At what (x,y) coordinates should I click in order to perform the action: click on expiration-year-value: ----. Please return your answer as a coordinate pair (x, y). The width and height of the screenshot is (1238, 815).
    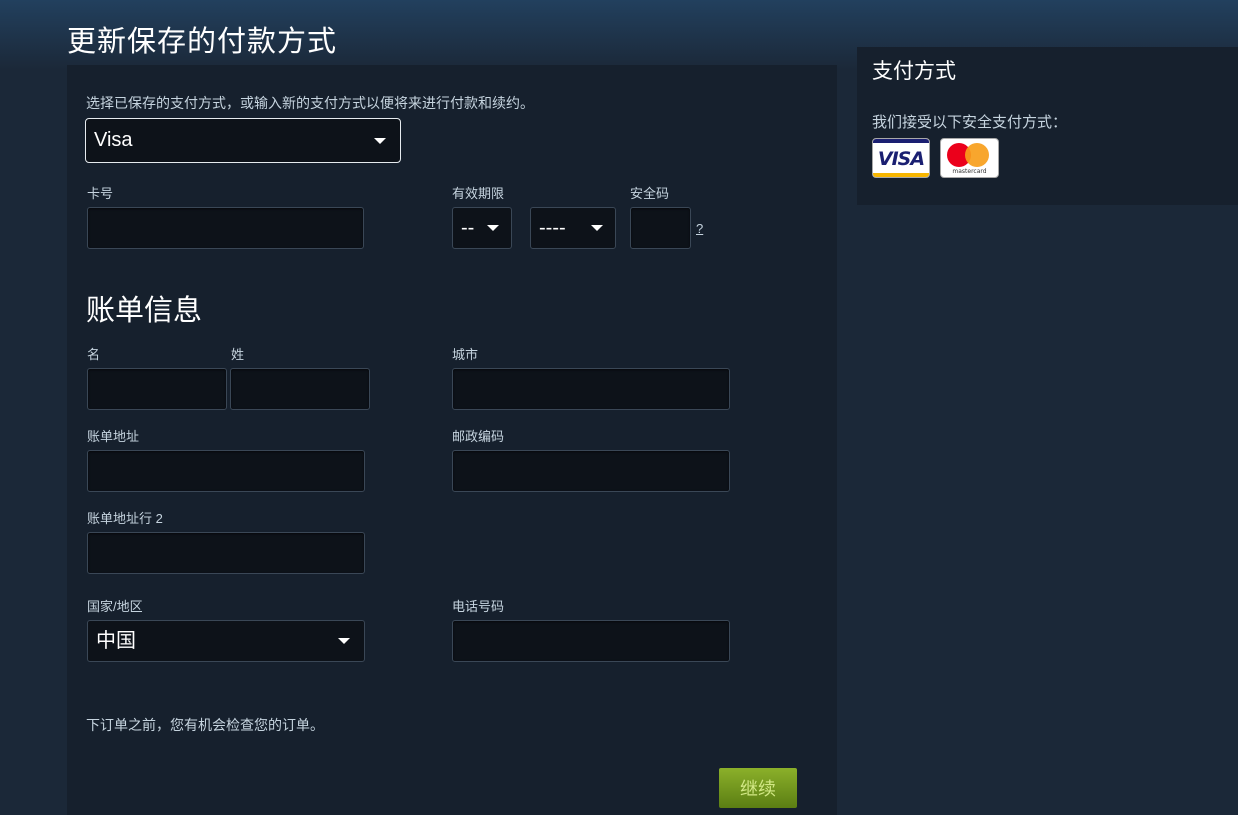
    Looking at the image, I should click on (552, 228).